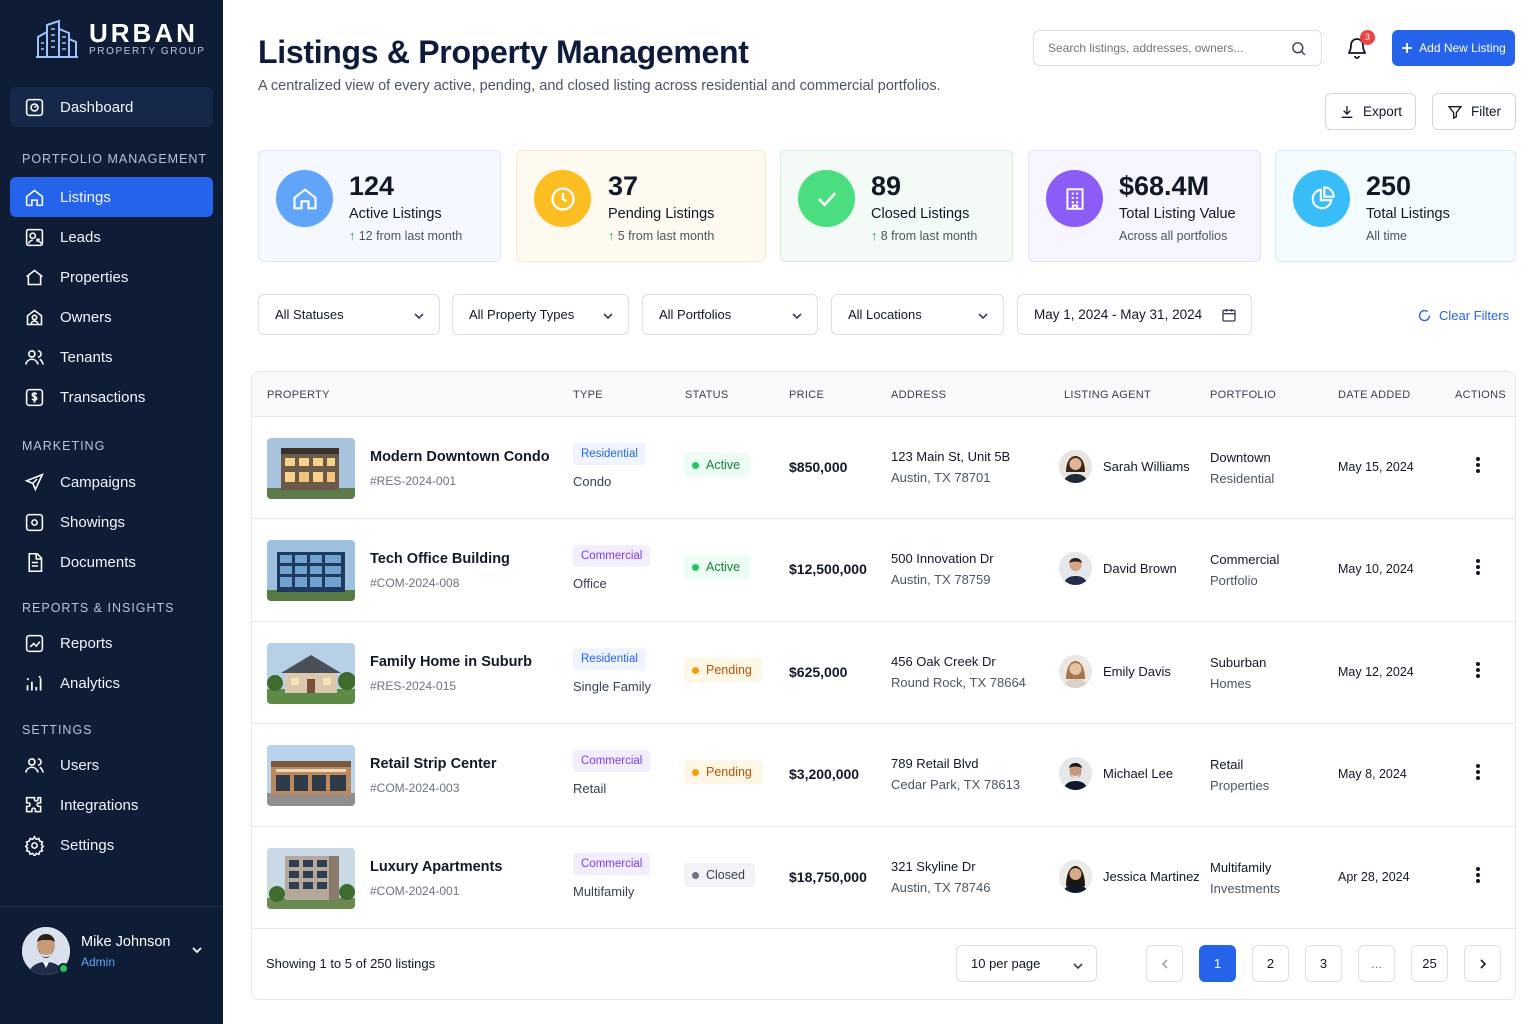  Describe the element at coordinates (436, 867) in the screenshot. I see `property-name: Luxury Apartments` at that location.